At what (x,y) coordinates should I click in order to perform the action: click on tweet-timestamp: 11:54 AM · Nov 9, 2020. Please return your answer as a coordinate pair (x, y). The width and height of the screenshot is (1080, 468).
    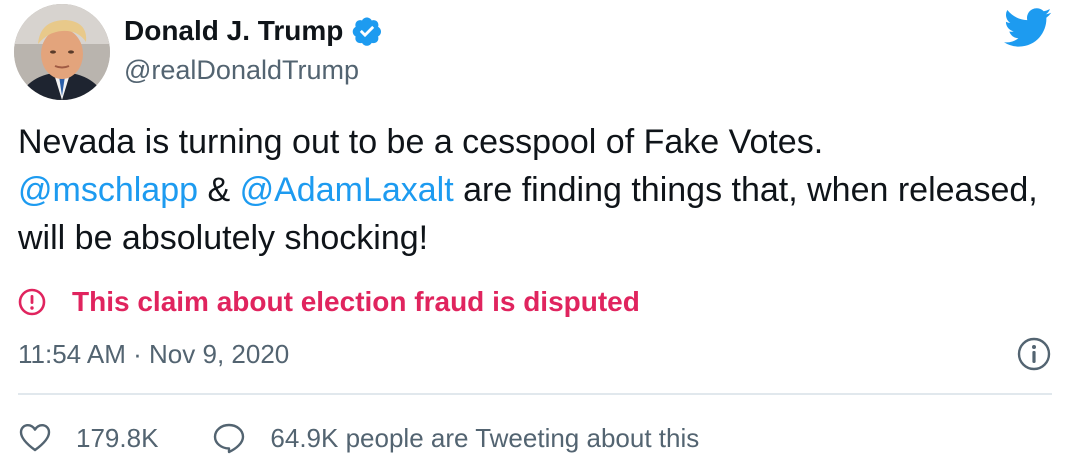
    Looking at the image, I should click on (153, 354).